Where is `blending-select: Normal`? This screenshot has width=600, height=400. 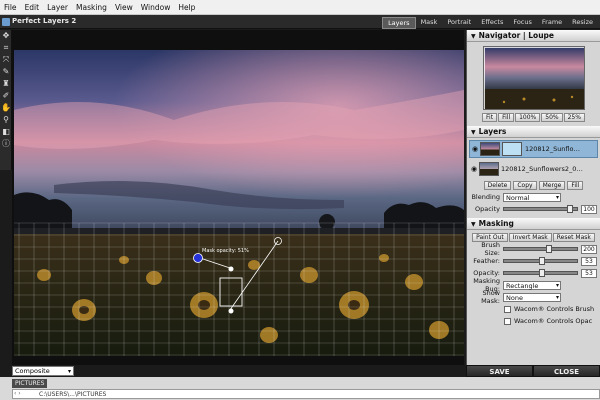 blending-select: Normal is located at coordinates (532, 197).